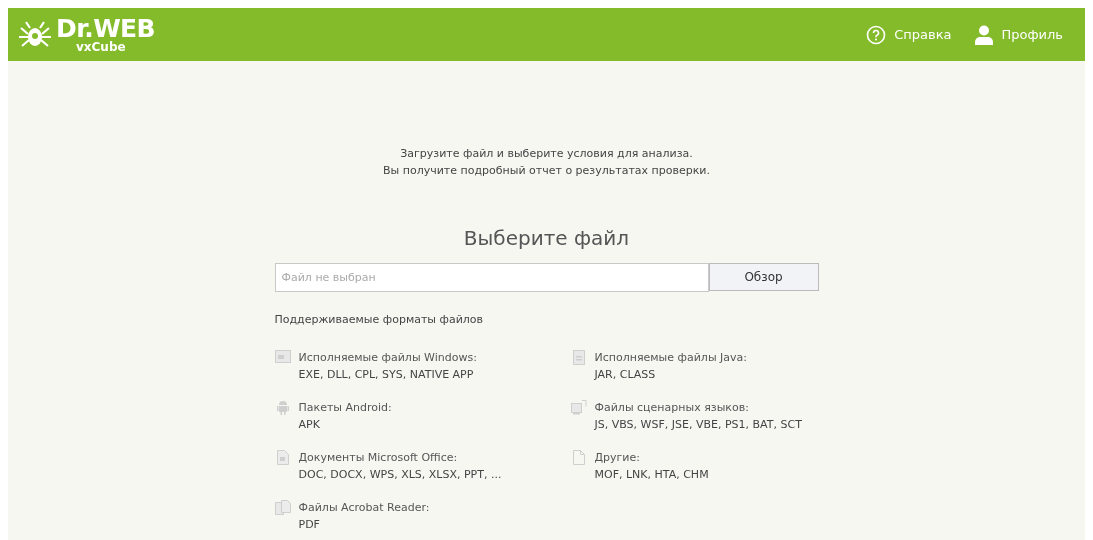 This screenshot has height=540, width=1093. Describe the element at coordinates (378, 457) in the screenshot. I see `format-name: Документы Microsoft Office:` at that location.